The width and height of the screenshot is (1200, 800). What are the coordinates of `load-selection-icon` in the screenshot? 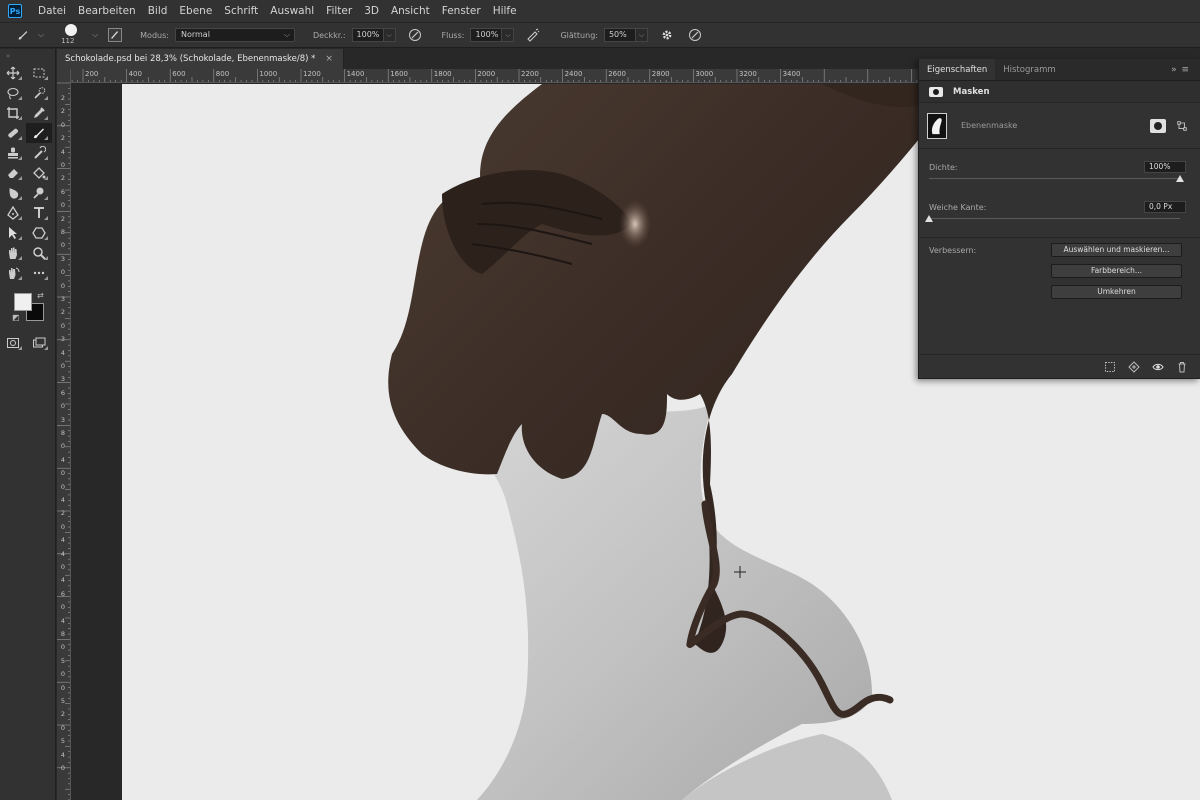 It's located at (1110, 367).